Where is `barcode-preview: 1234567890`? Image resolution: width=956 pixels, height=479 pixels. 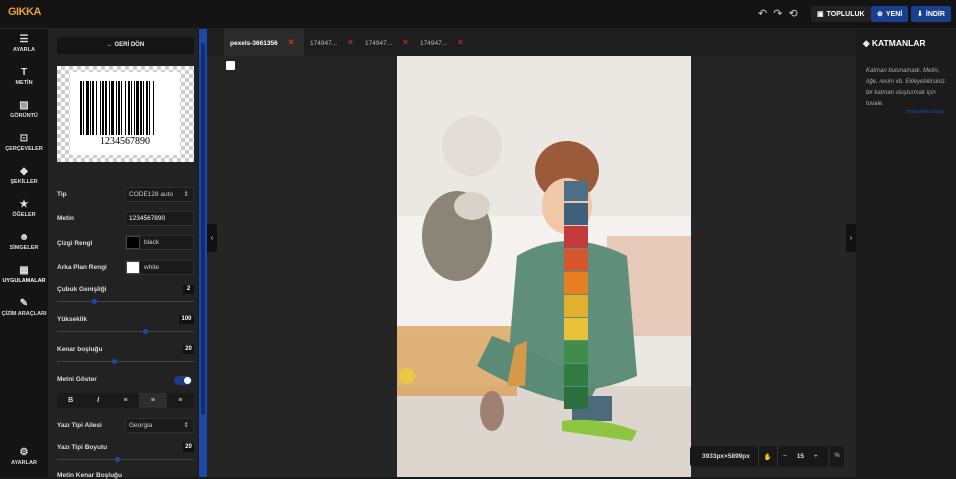
barcode-preview: 1234567890 is located at coordinates (125, 114).